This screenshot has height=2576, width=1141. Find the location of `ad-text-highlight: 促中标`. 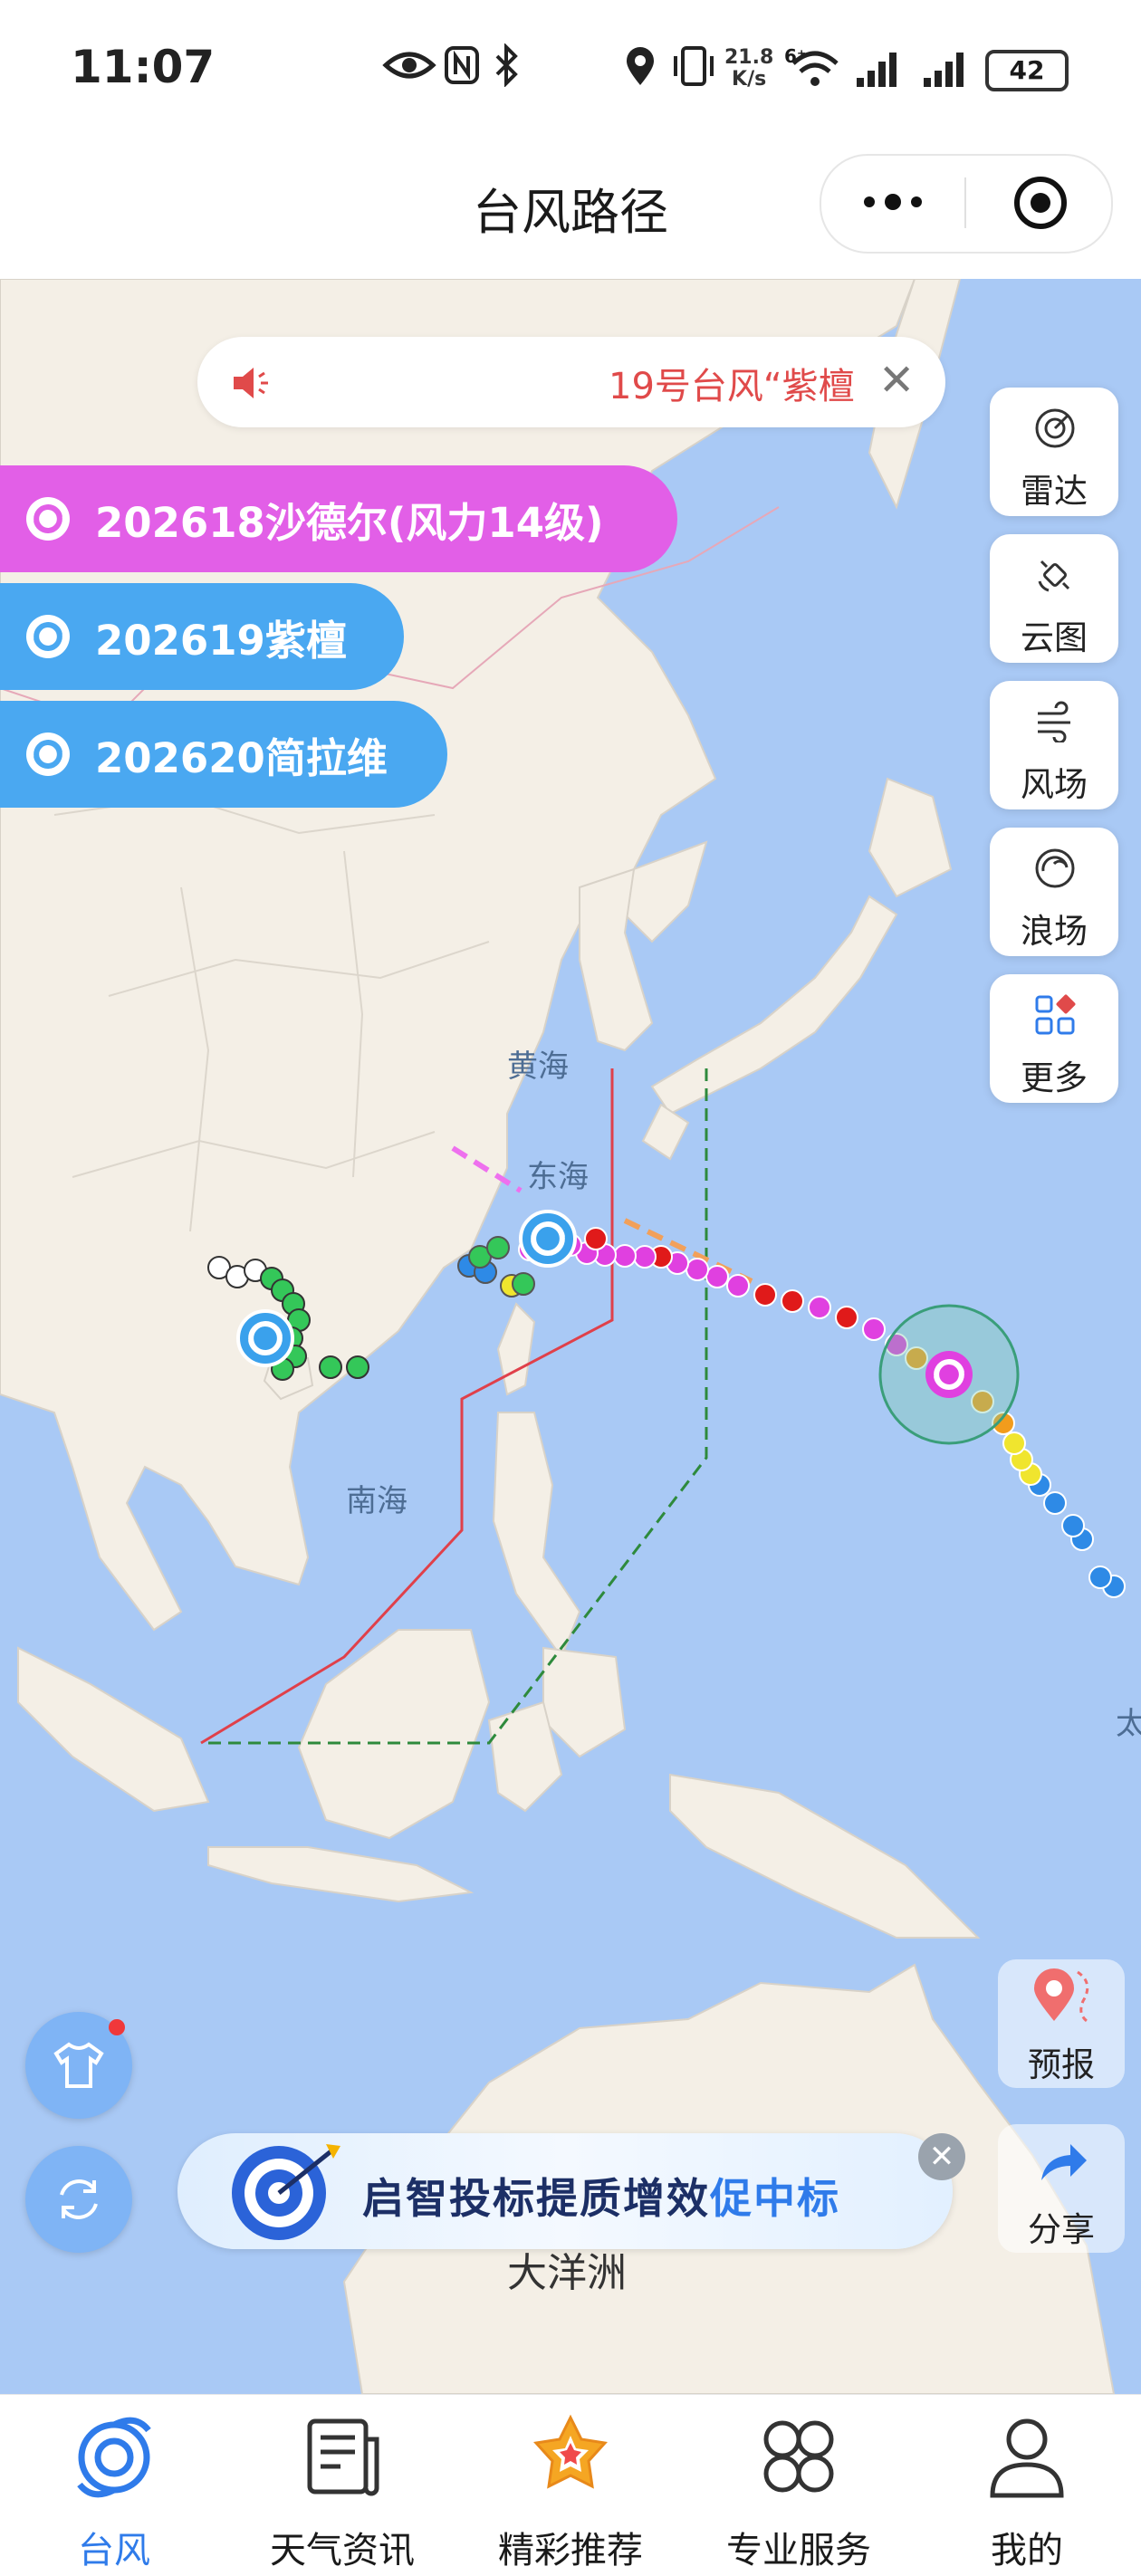

ad-text-highlight: 促中标 is located at coordinates (775, 2198).